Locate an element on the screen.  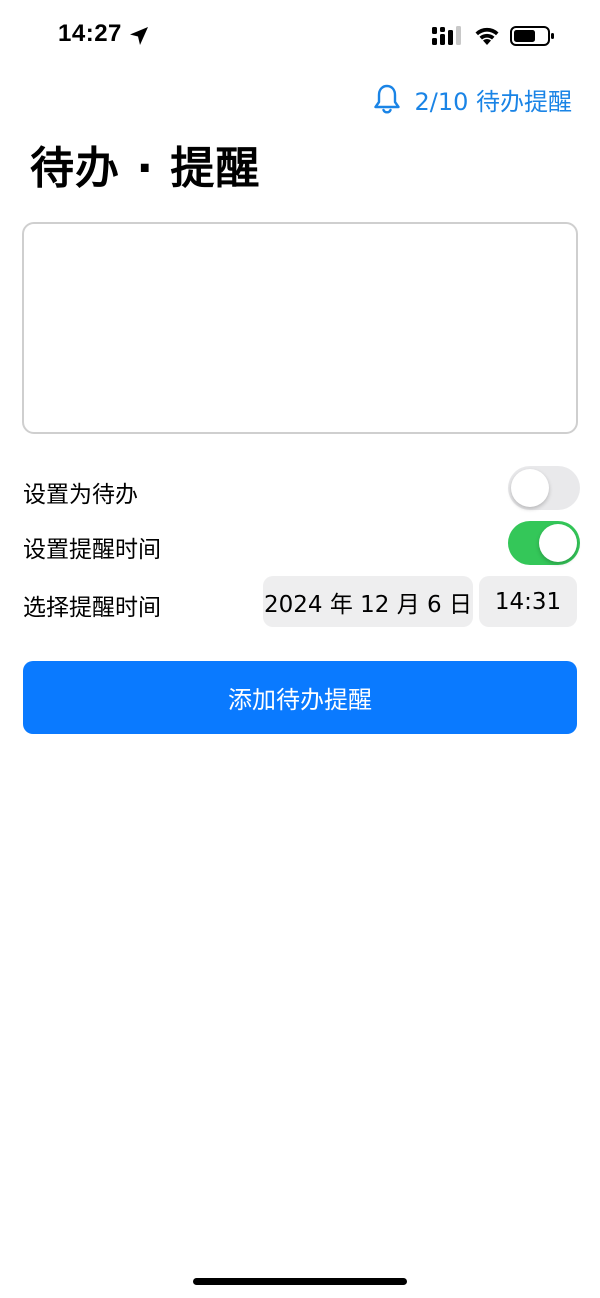
page-title: 待办 · 提醒 is located at coordinates (145, 168).